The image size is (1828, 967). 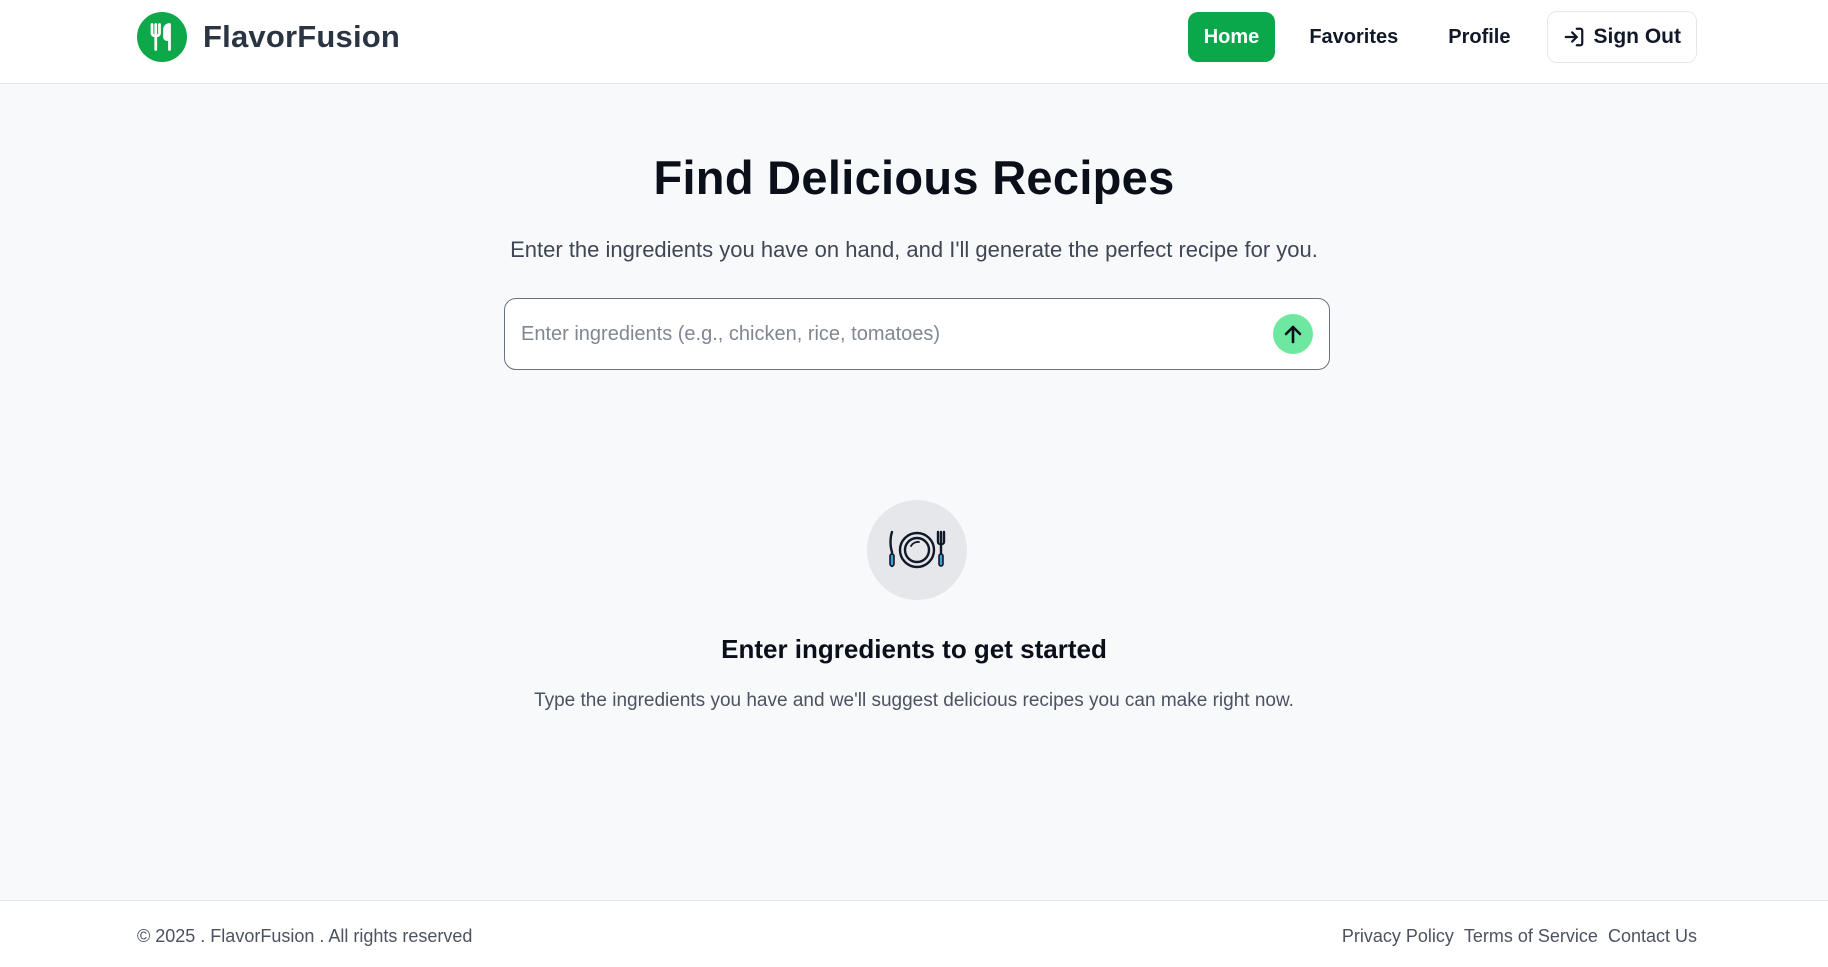 What do you see at coordinates (917, 550) in the screenshot?
I see `plate-cutlery-icon` at bounding box center [917, 550].